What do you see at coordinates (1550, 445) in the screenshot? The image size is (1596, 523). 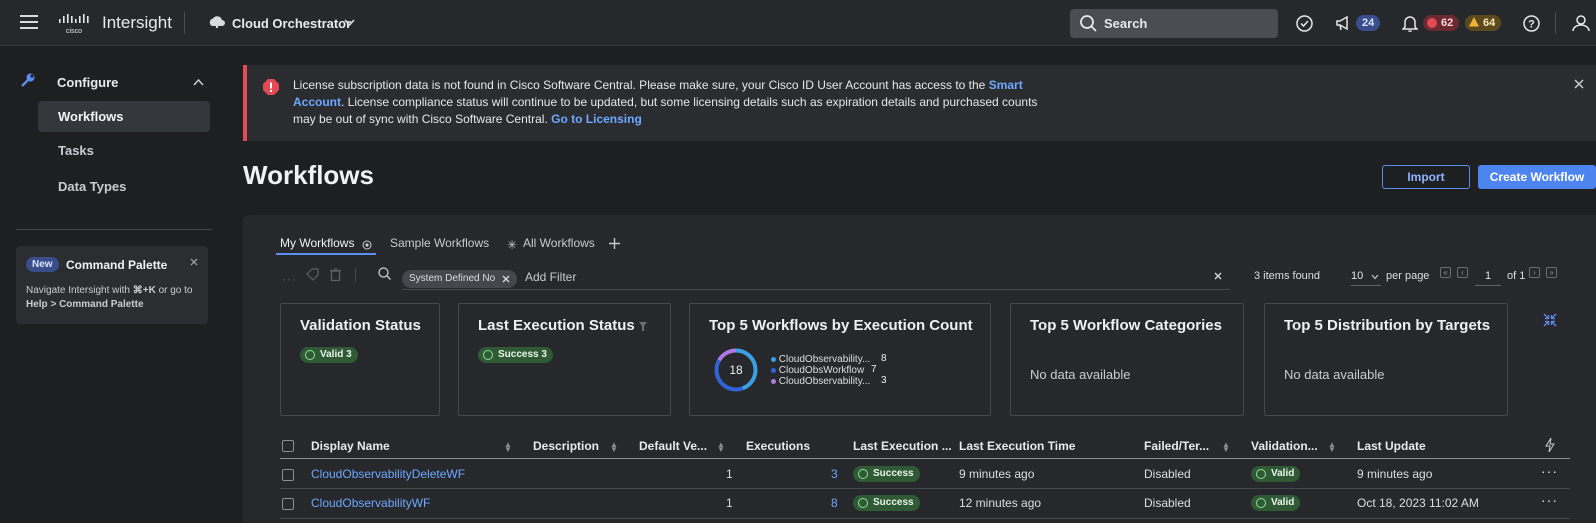 I see `column-settings-icon` at bounding box center [1550, 445].